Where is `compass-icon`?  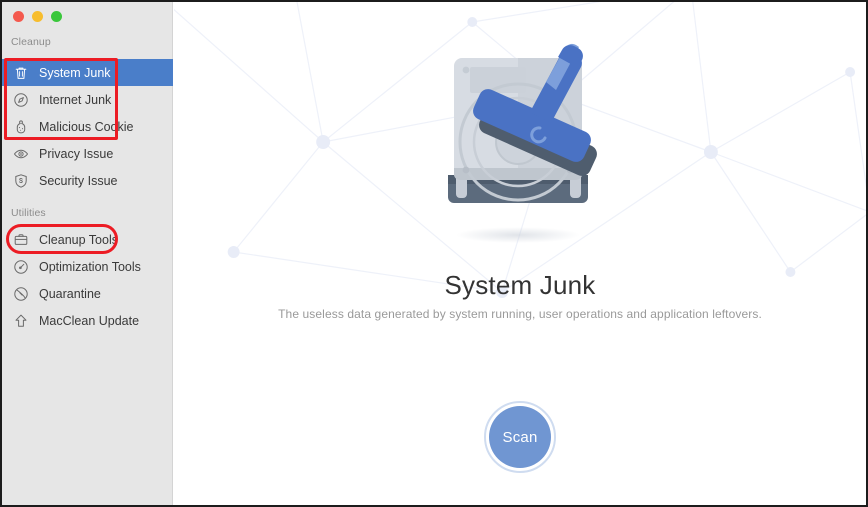 compass-icon is located at coordinates (21, 100).